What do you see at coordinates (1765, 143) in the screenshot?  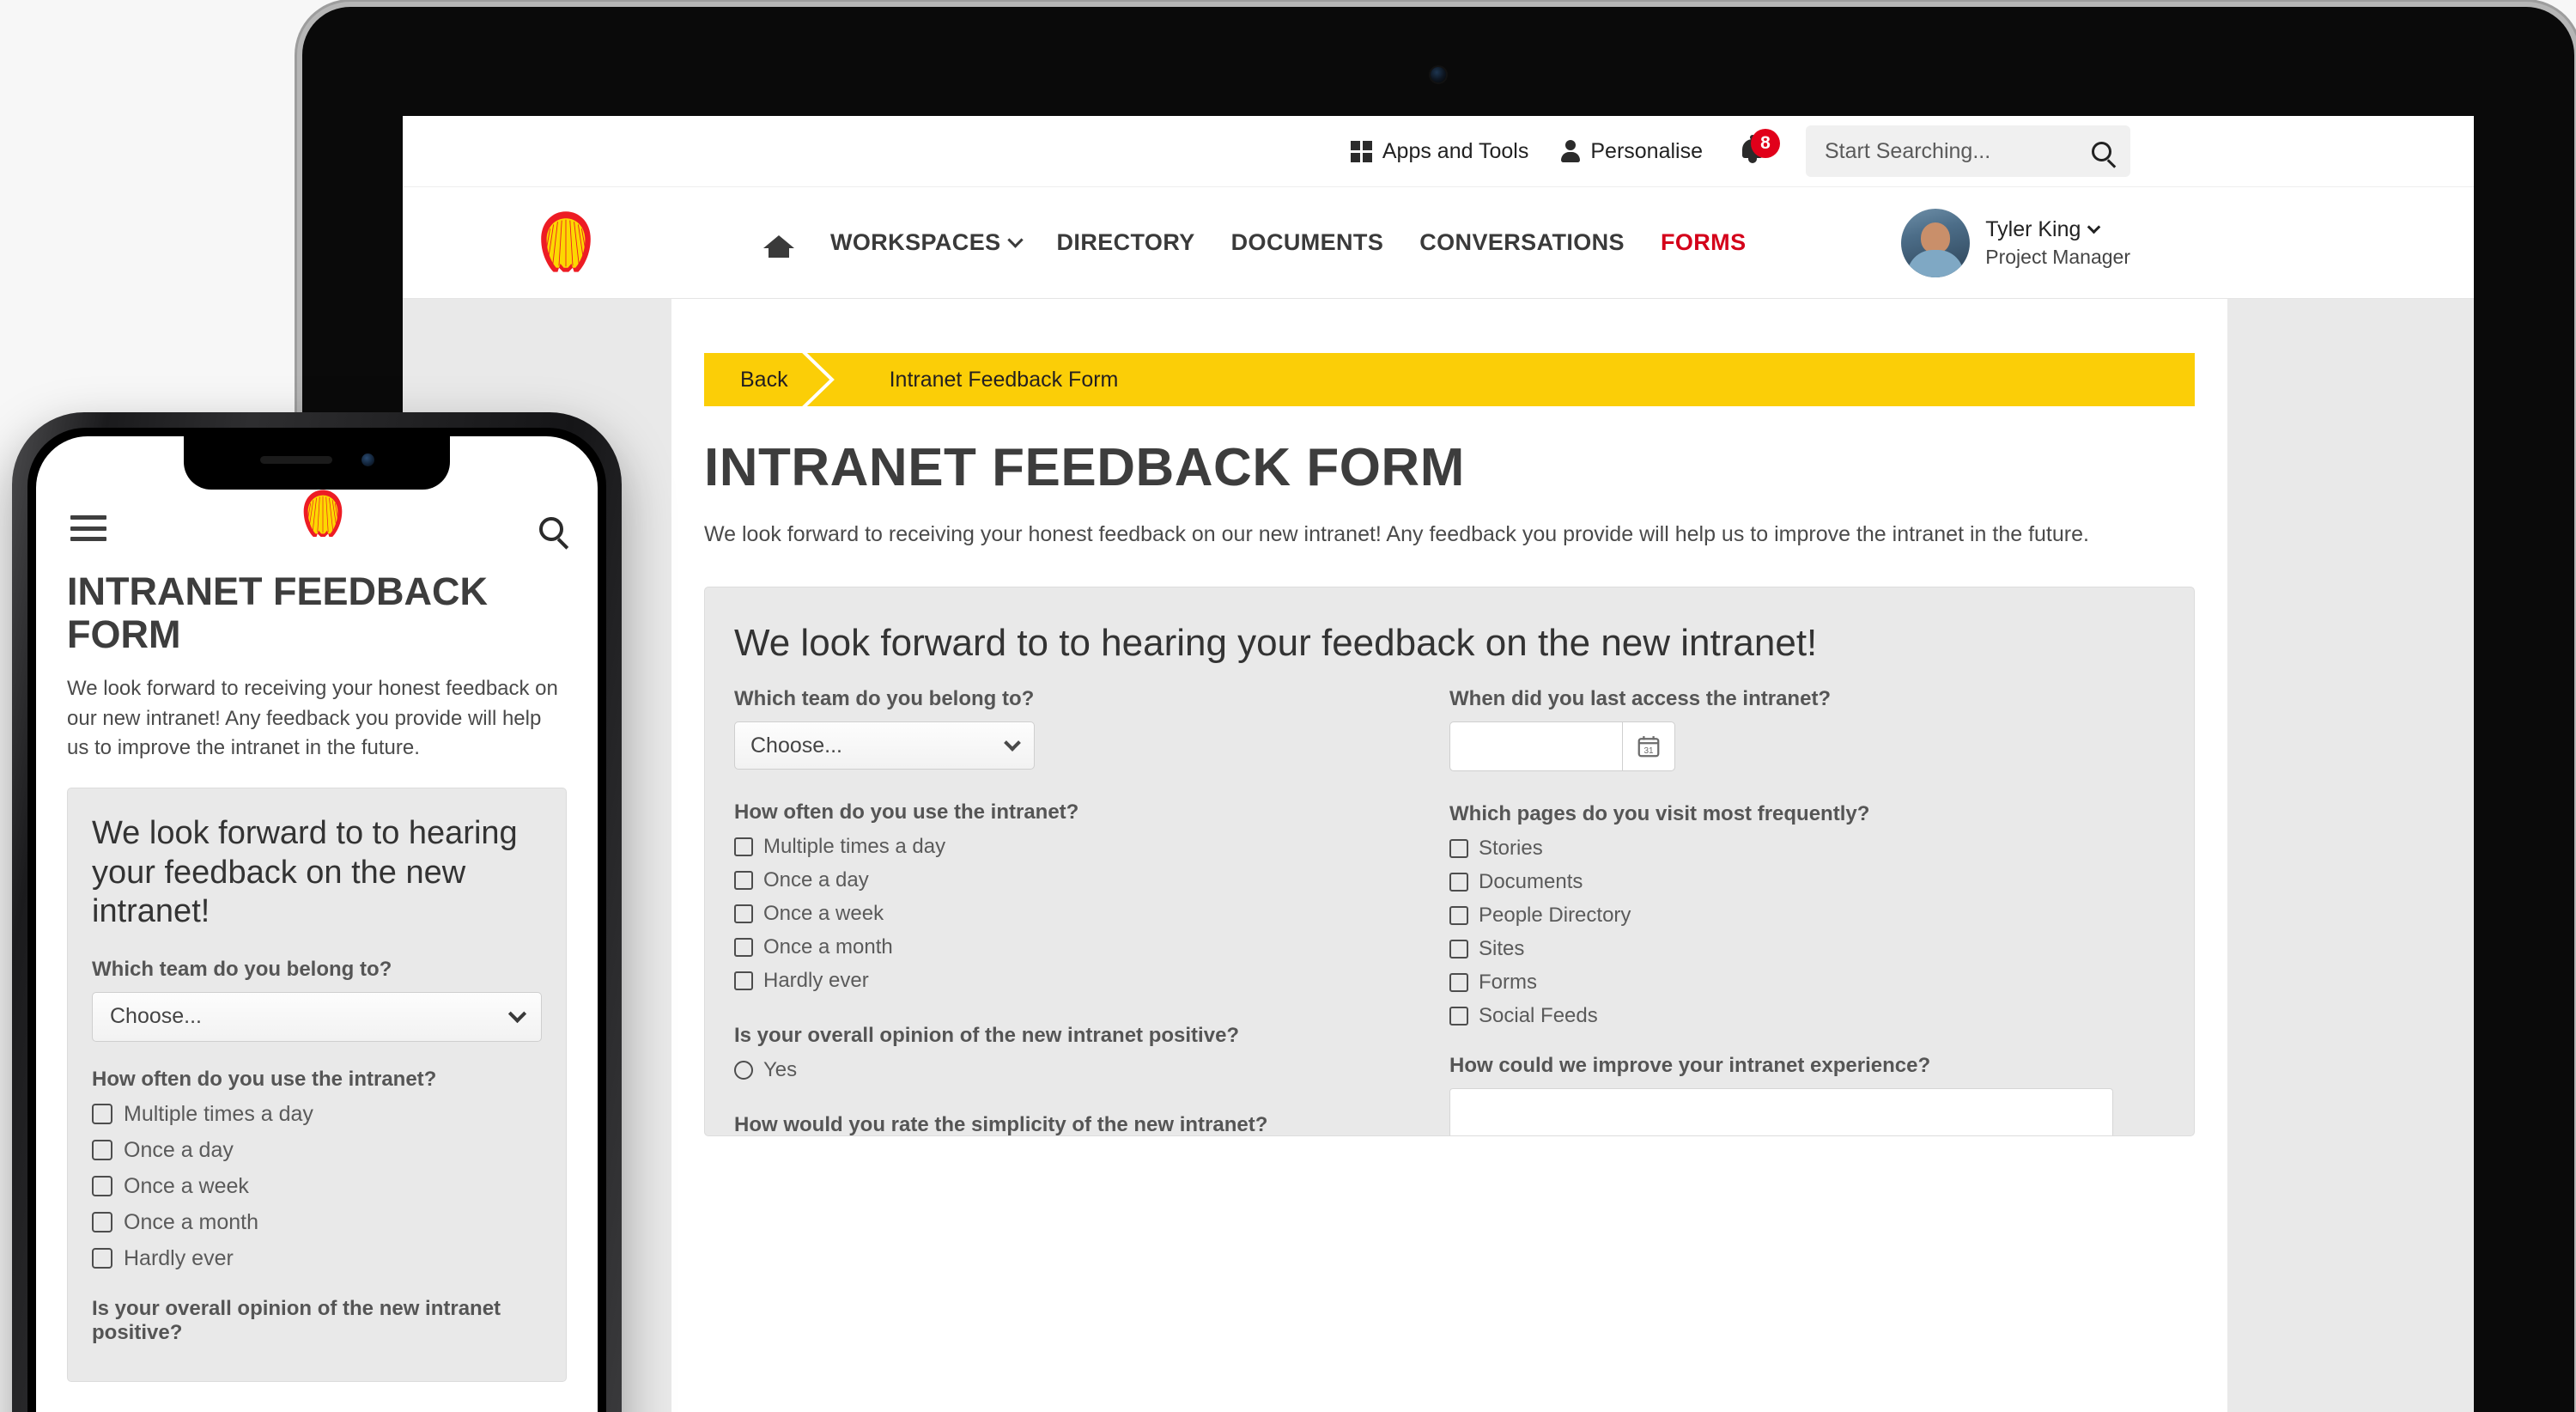 I see `notifications-badge: 8` at bounding box center [1765, 143].